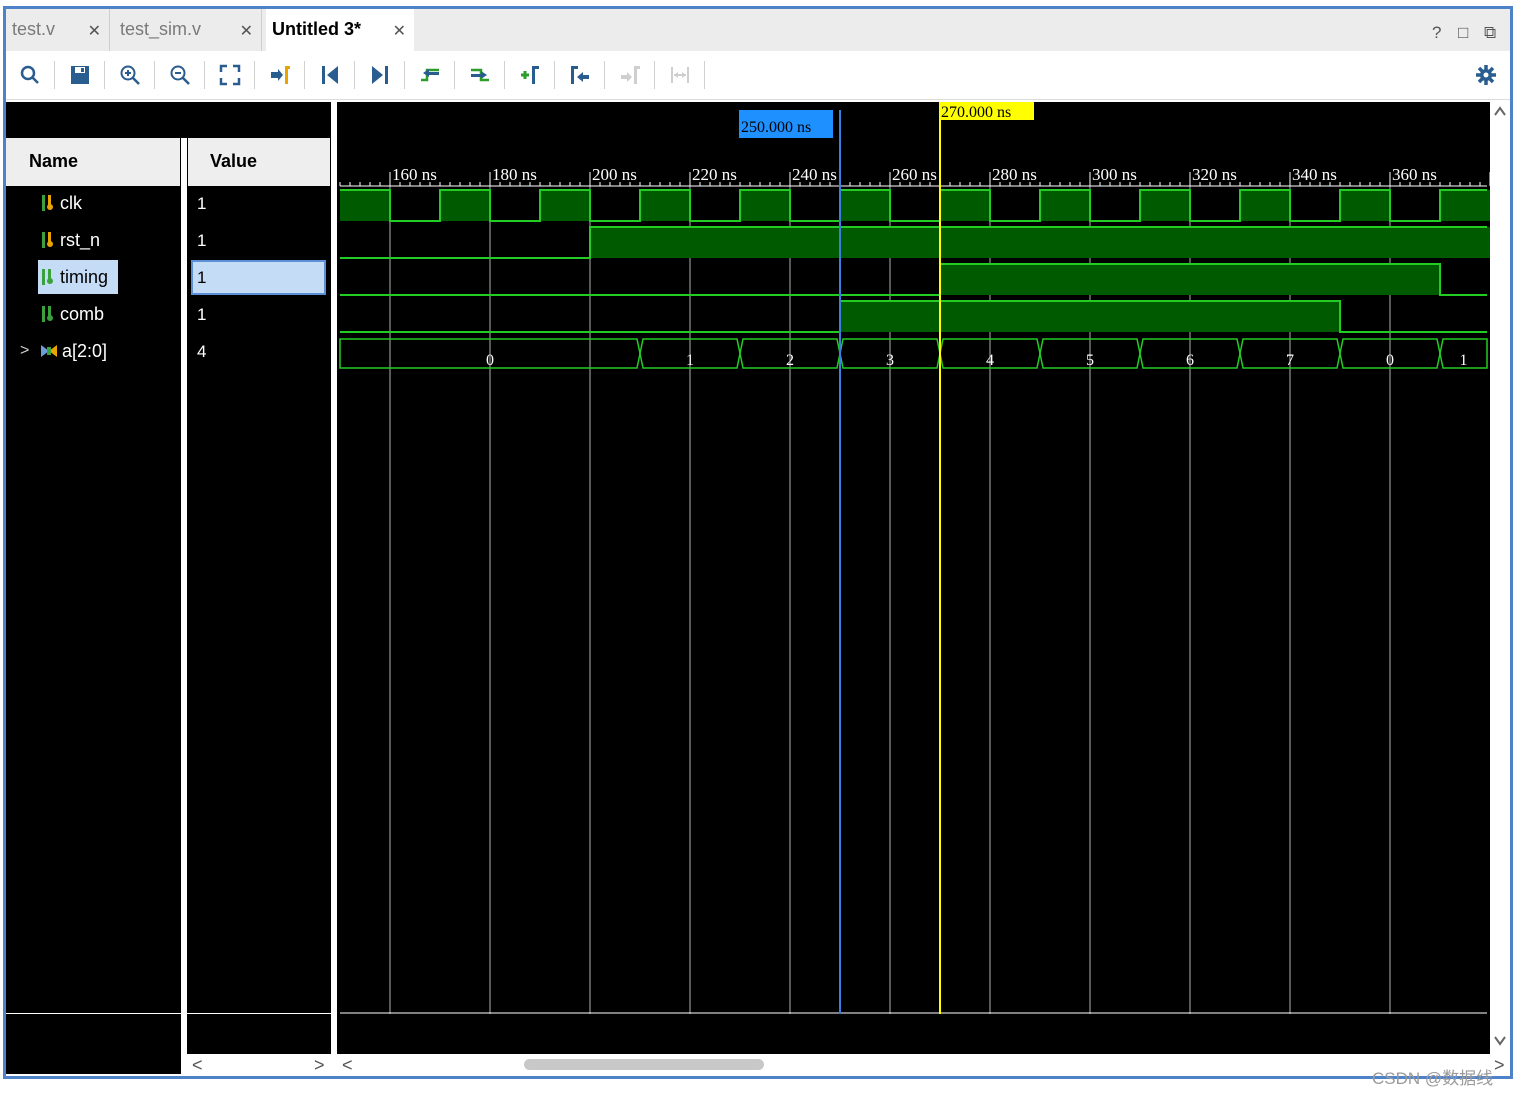  Describe the element at coordinates (202, 203) in the screenshot. I see `value-clk: 1` at that location.